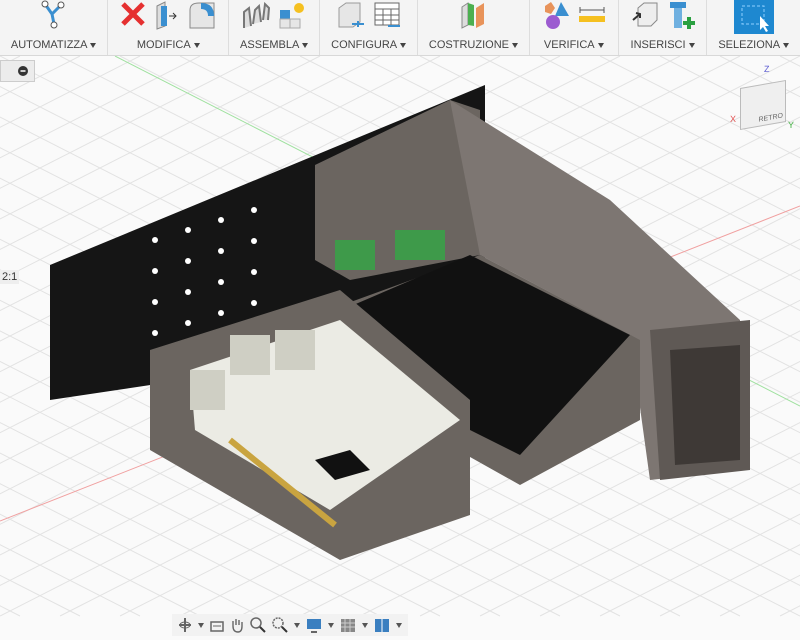 The image size is (800, 640). I want to click on toolbar-menu-button: INSERISCI, so click(662, 45).